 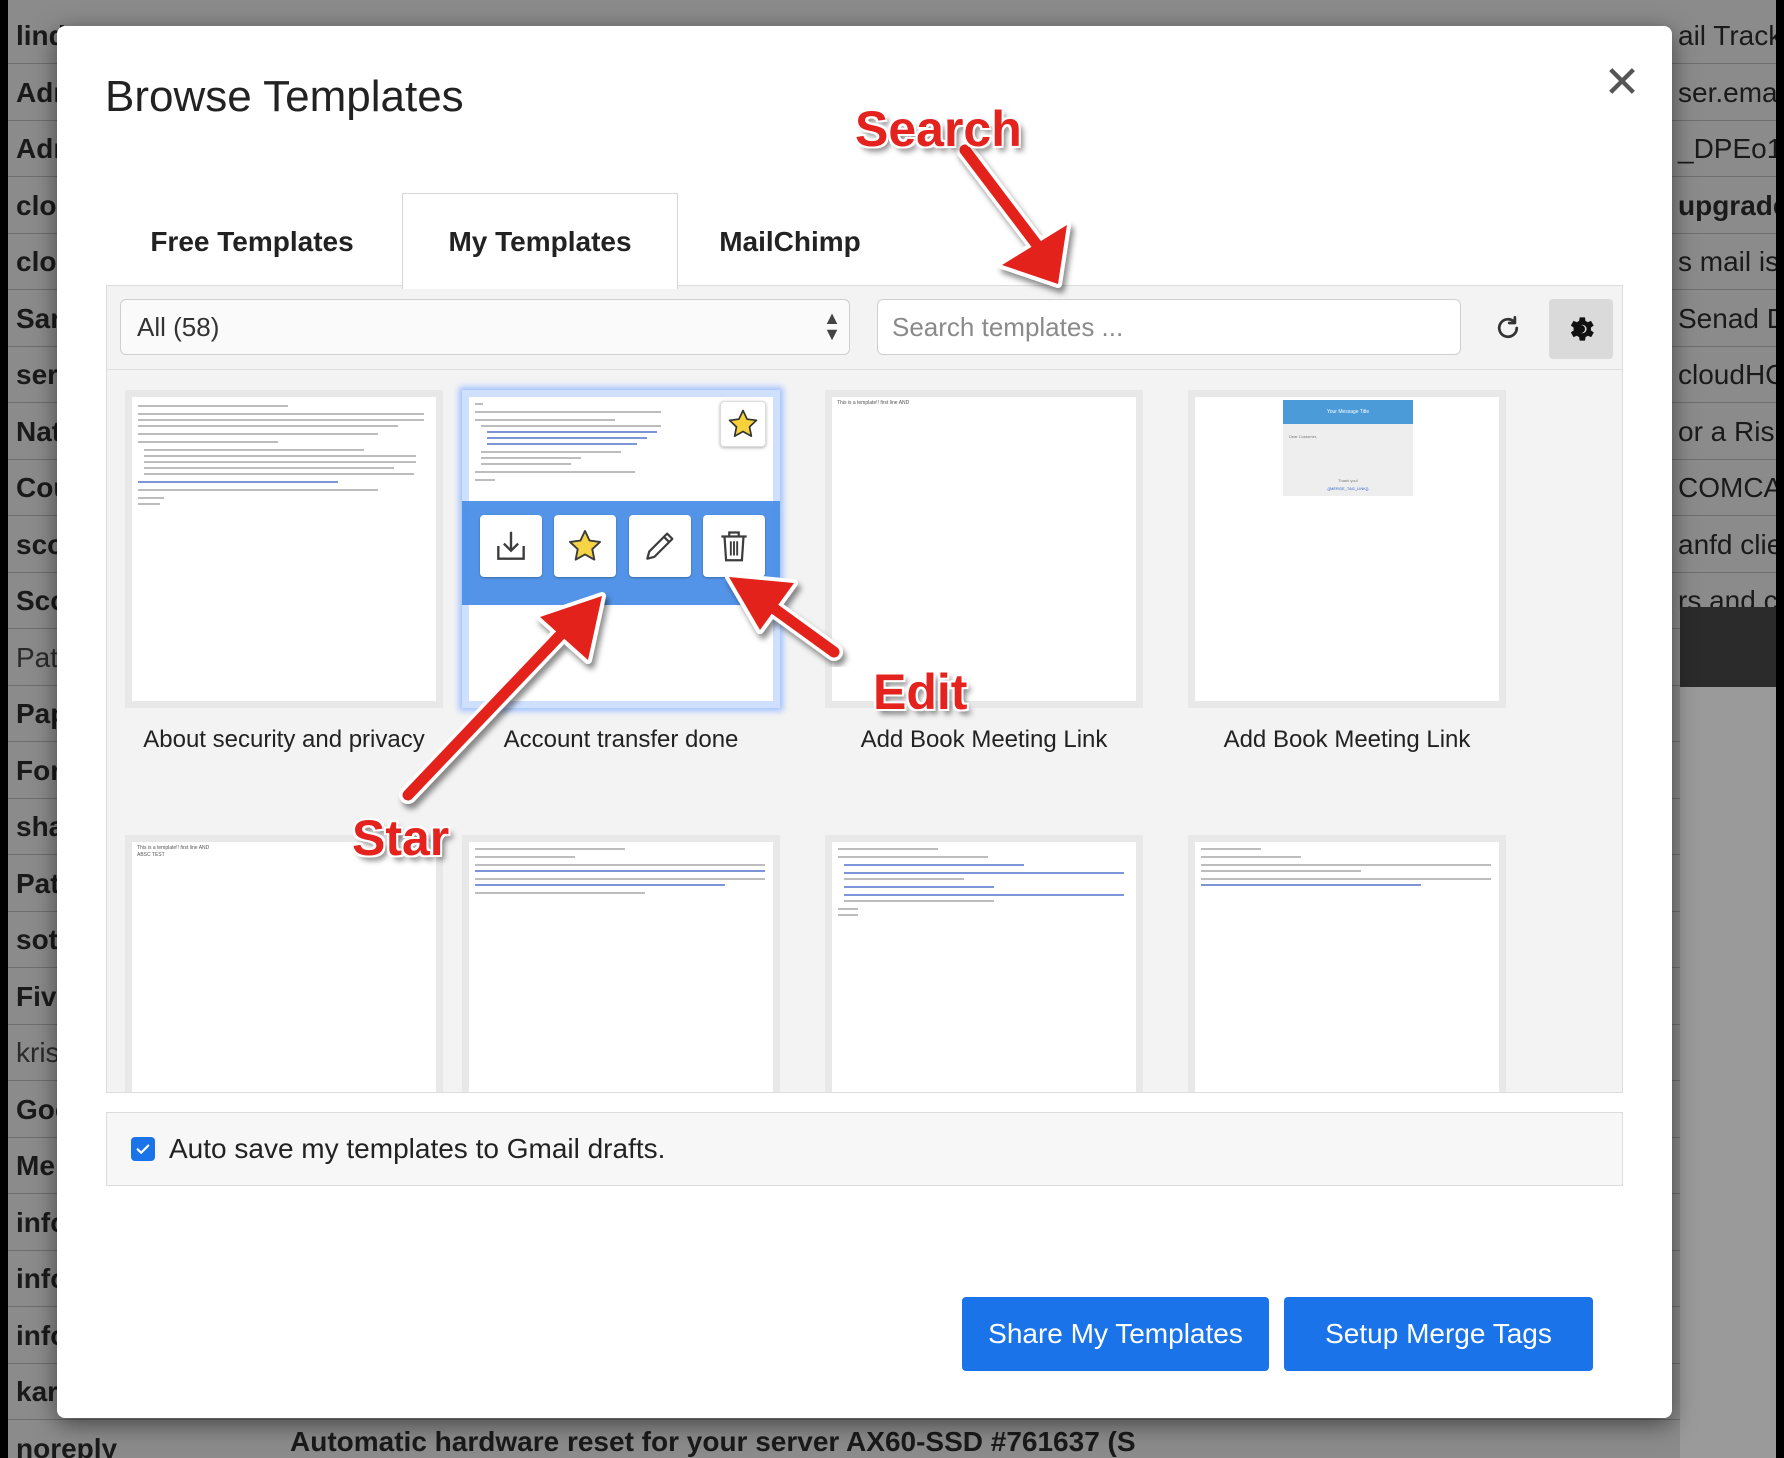 What do you see at coordinates (39, 770) in the screenshot?
I see `background-sender: For` at bounding box center [39, 770].